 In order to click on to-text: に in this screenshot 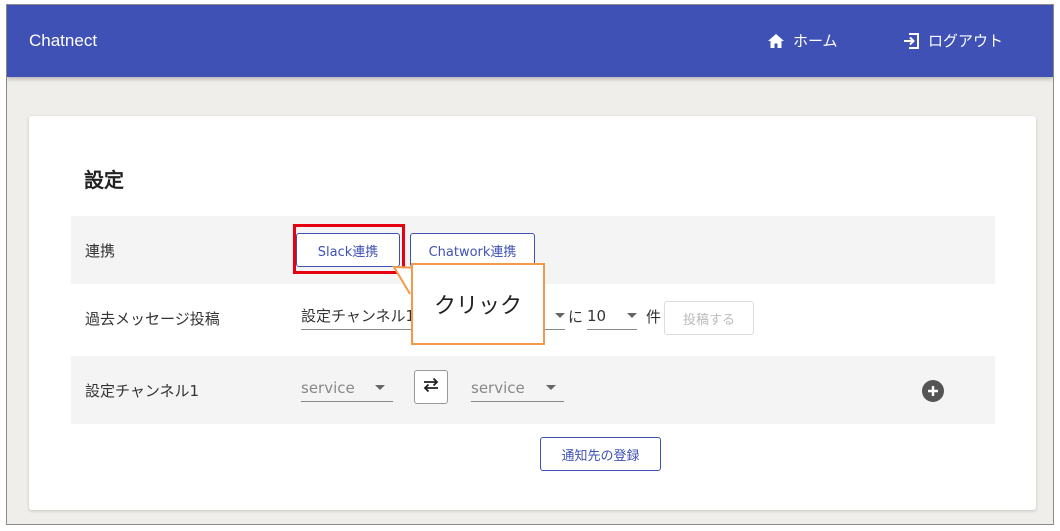, I will do `click(576, 317)`.